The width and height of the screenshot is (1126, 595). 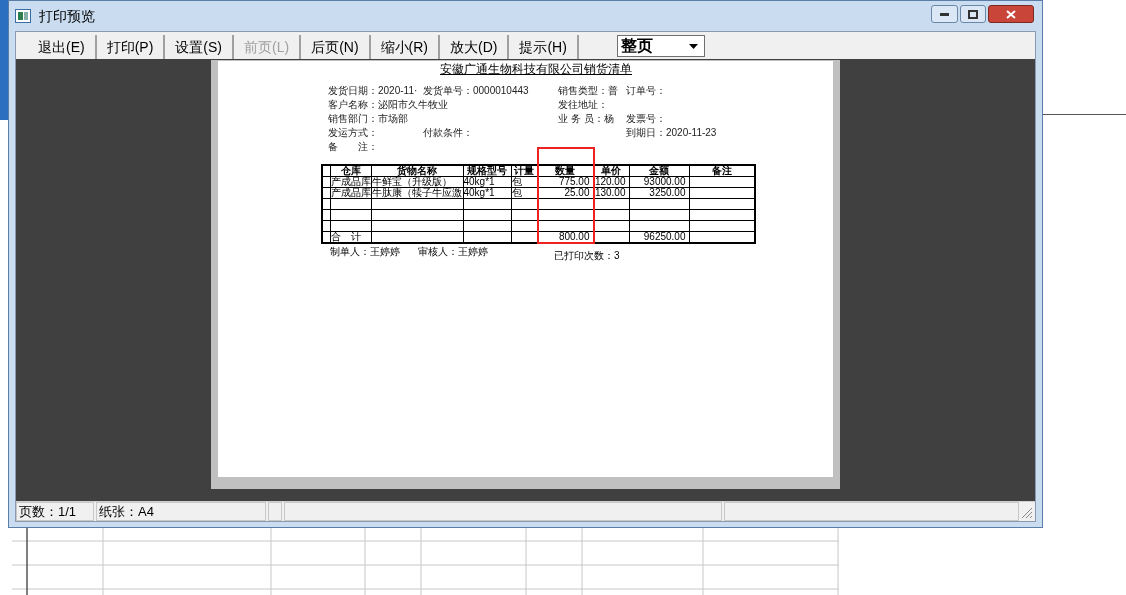 I want to click on footer-text: 审核人：王婷婷, so click(x=453, y=252).